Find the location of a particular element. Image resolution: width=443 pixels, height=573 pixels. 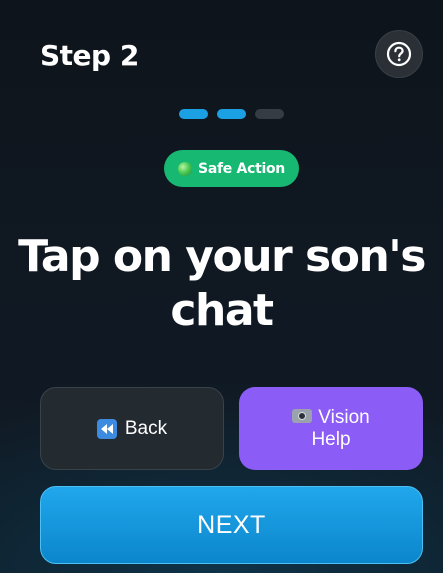

vision-help-button: Vision Help is located at coordinates (331, 428).